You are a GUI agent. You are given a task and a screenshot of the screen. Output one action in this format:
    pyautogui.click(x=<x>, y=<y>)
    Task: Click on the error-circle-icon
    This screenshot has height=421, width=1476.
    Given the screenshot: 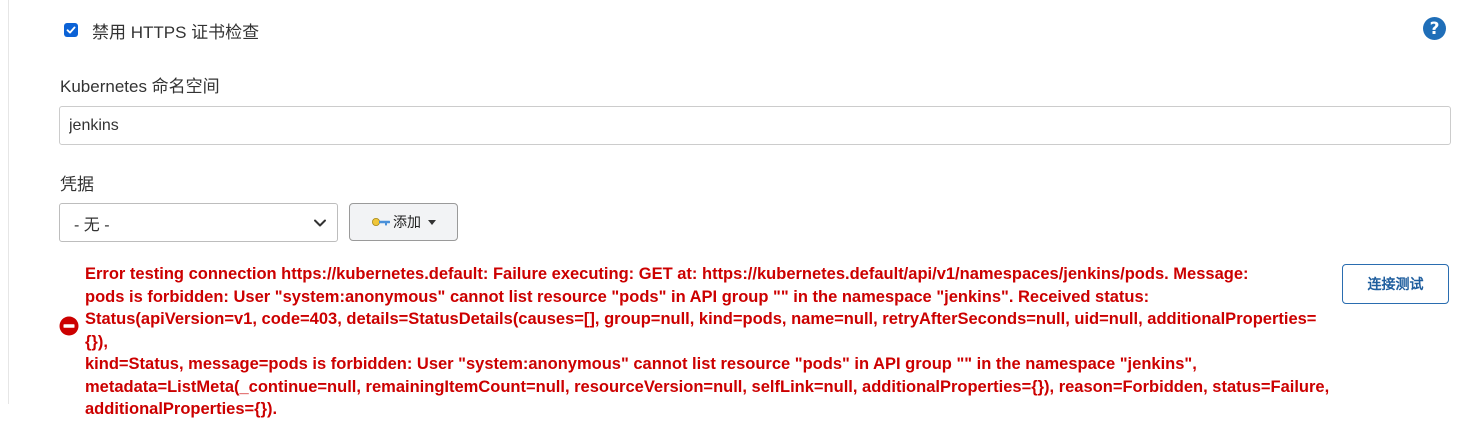 What is the action you would take?
    pyautogui.click(x=69, y=326)
    